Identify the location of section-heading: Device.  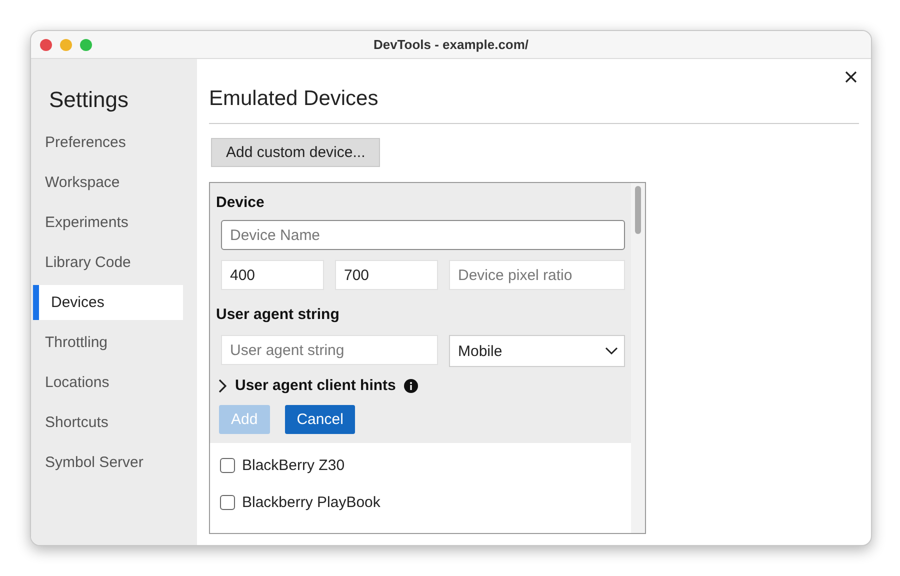
(241, 202).